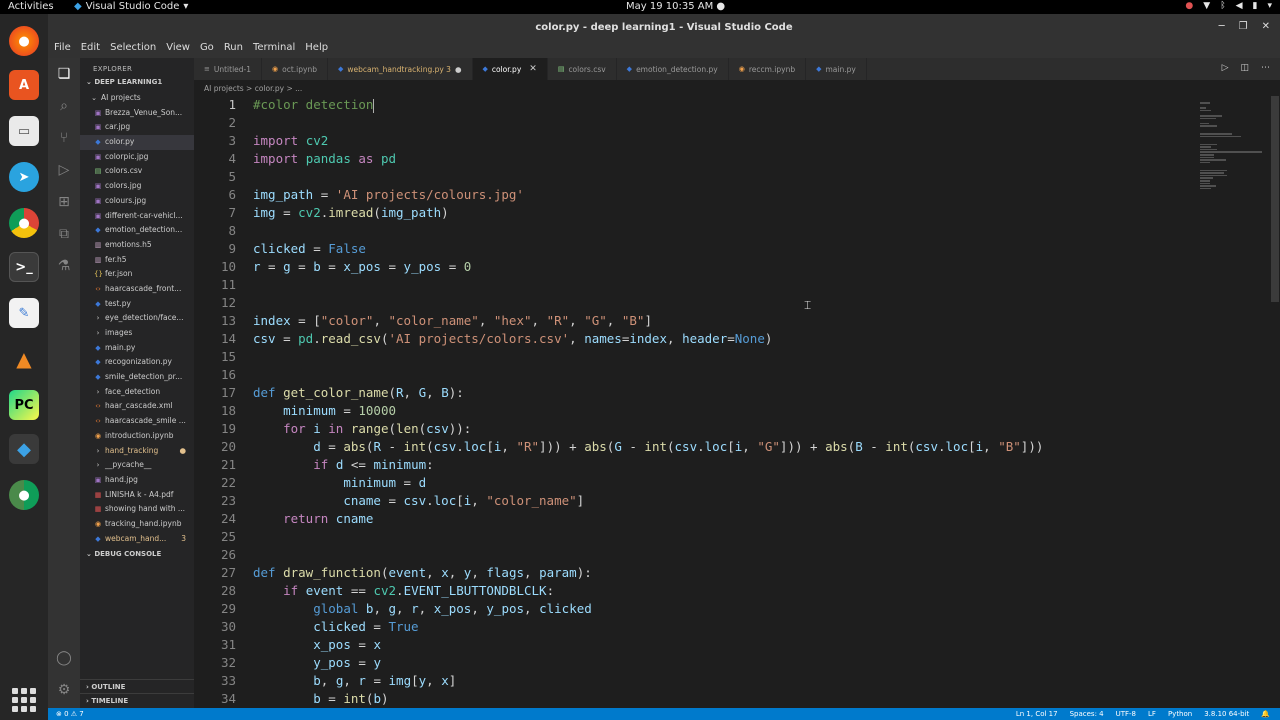  I want to click on code-line: 4 import pandas as pd, so click(694, 159).